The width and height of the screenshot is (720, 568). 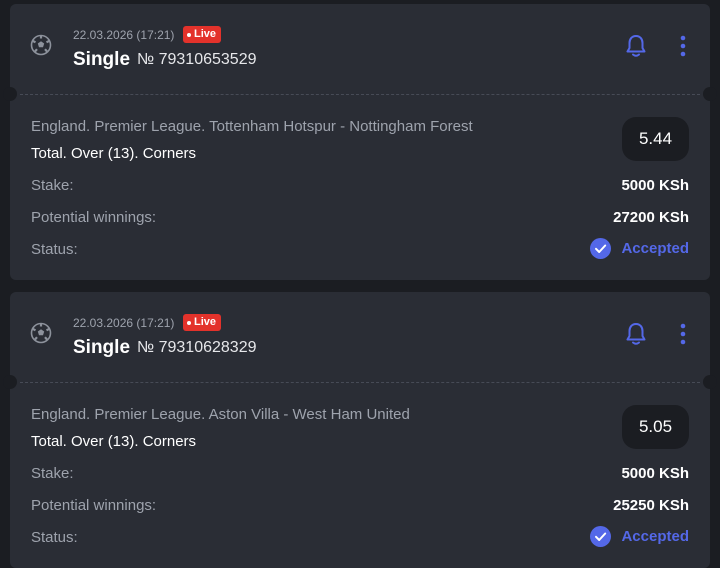 What do you see at coordinates (655, 427) in the screenshot?
I see `odds-badge: 5.05` at bounding box center [655, 427].